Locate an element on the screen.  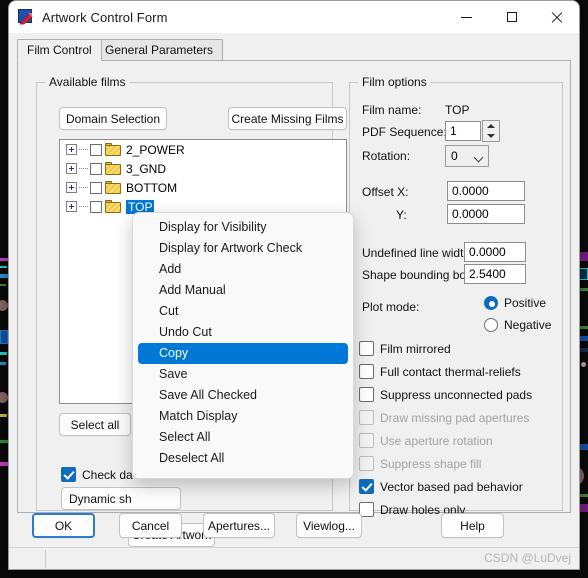
pdf-sequence-input: 1 is located at coordinates (463, 131).